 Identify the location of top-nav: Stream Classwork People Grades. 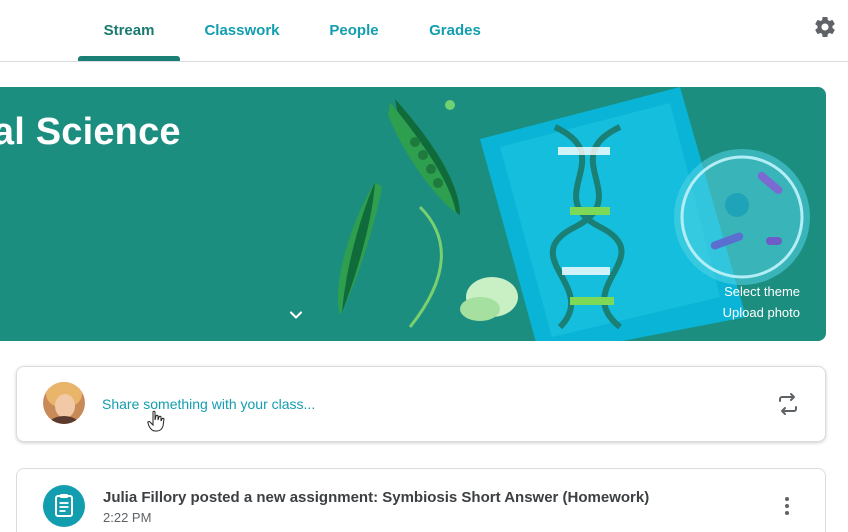
(424, 31).